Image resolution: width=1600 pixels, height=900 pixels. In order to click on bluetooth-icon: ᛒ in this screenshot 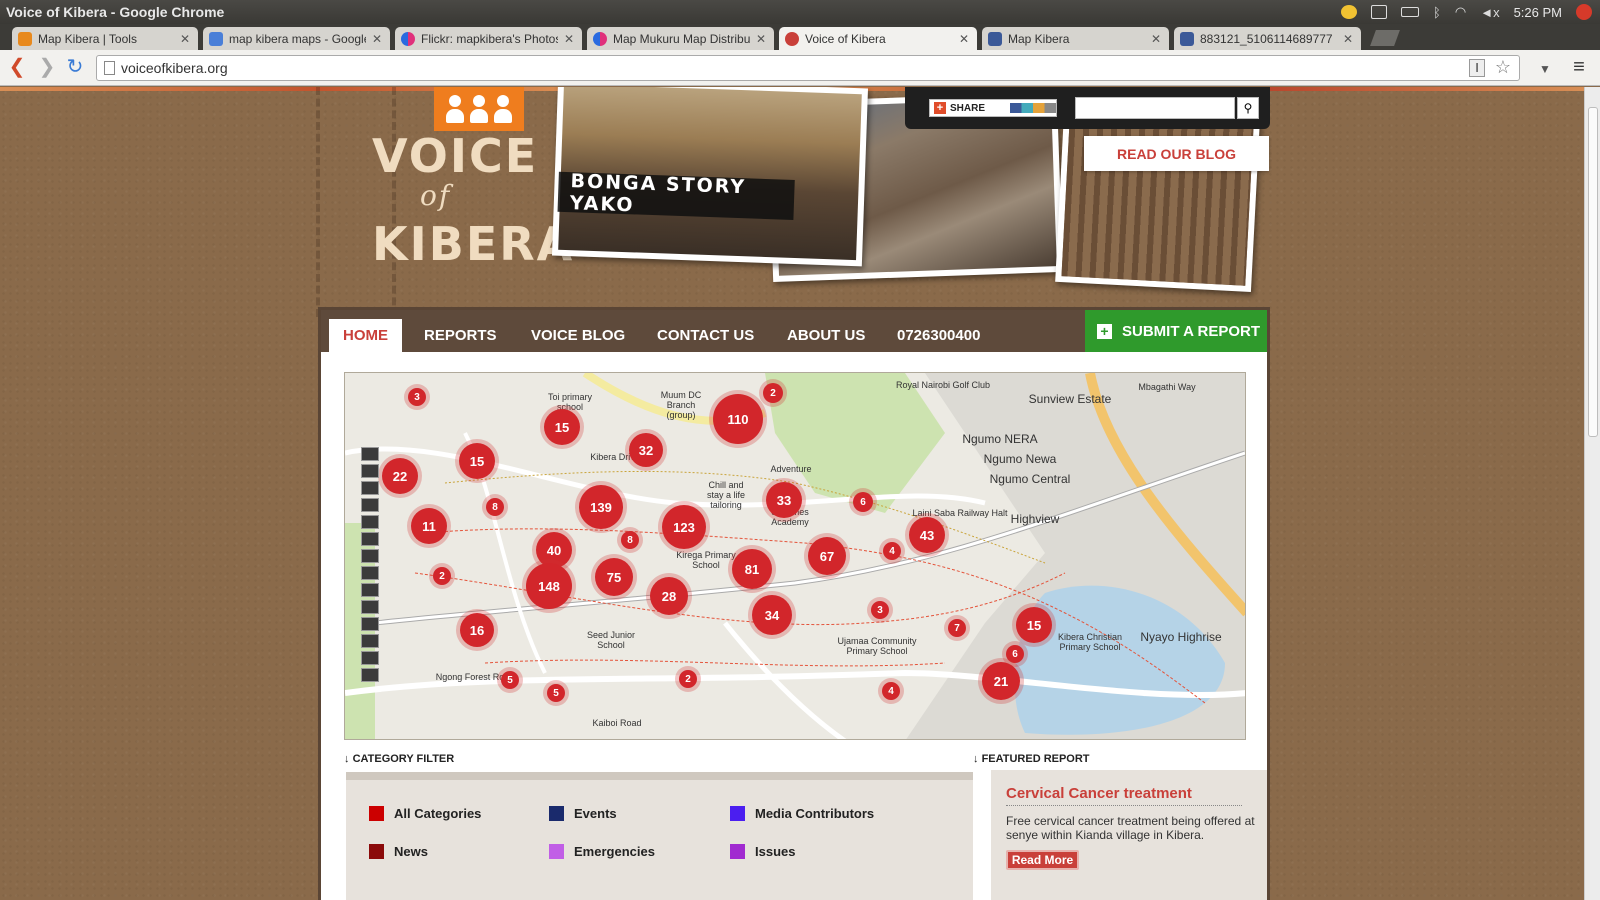, I will do `click(1437, 12)`.